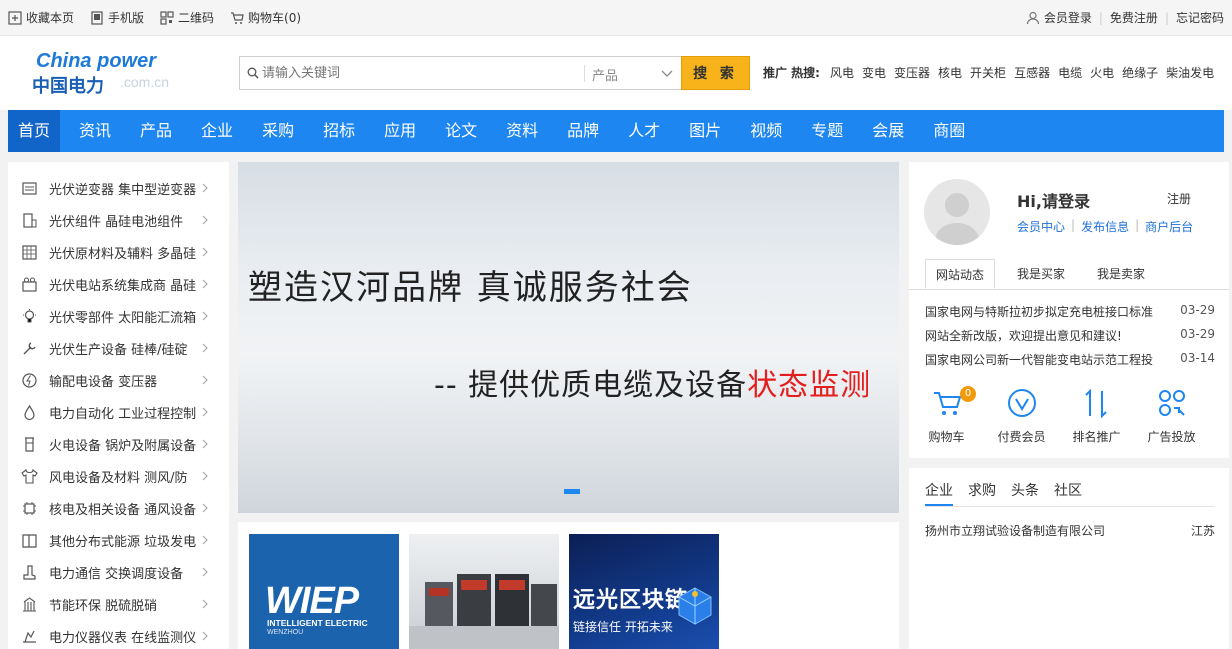 Image resolution: width=1232 pixels, height=649 pixels. What do you see at coordinates (1102, 72) in the screenshot?
I see `hot-term: 火电` at bounding box center [1102, 72].